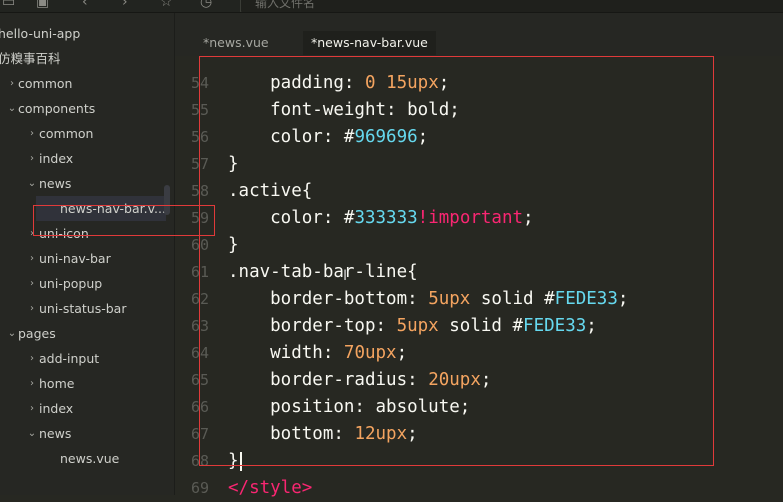 Image resolution: width=783 pixels, height=502 pixels. What do you see at coordinates (199, 245) in the screenshot?
I see `line-number: 60` at bounding box center [199, 245].